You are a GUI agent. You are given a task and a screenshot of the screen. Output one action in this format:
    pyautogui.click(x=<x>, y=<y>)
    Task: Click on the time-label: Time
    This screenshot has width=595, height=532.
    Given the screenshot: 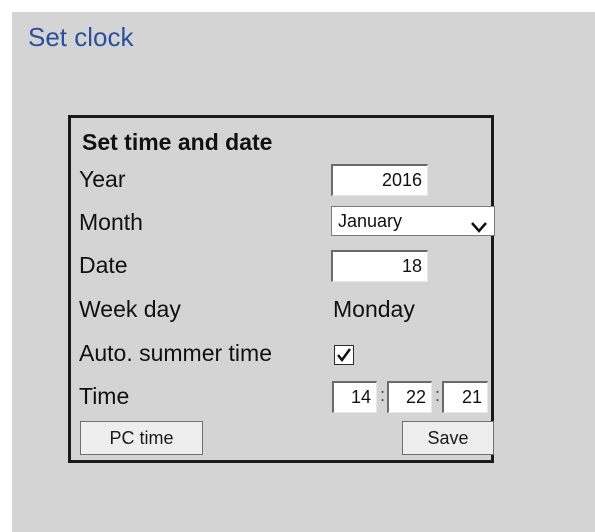 What is the action you would take?
    pyautogui.click(x=104, y=396)
    